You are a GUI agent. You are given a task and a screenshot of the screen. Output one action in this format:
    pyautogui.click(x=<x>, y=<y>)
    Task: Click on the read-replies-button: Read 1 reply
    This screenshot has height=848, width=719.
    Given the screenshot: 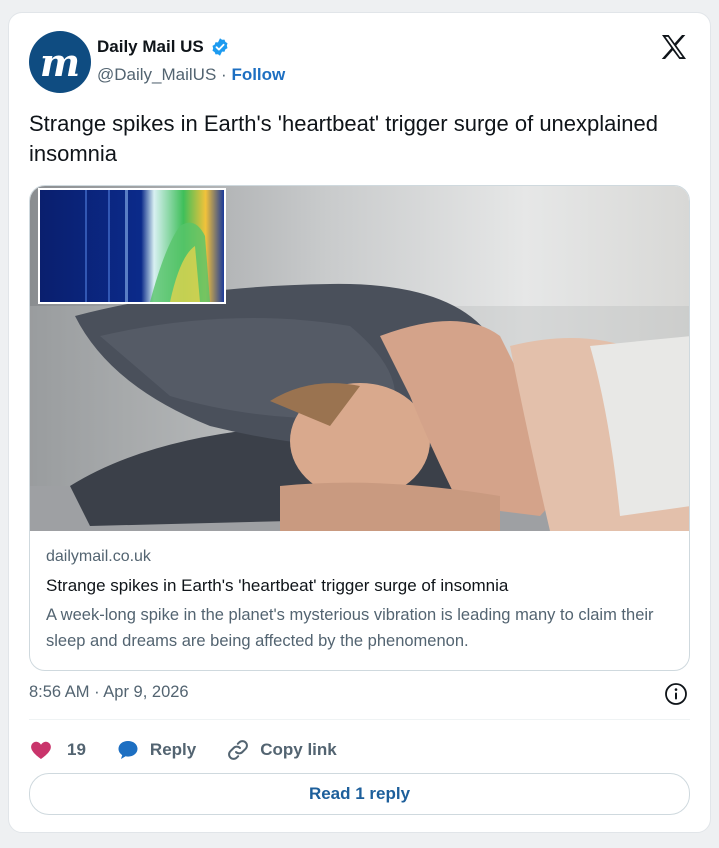 What is the action you would take?
    pyautogui.click(x=359, y=794)
    